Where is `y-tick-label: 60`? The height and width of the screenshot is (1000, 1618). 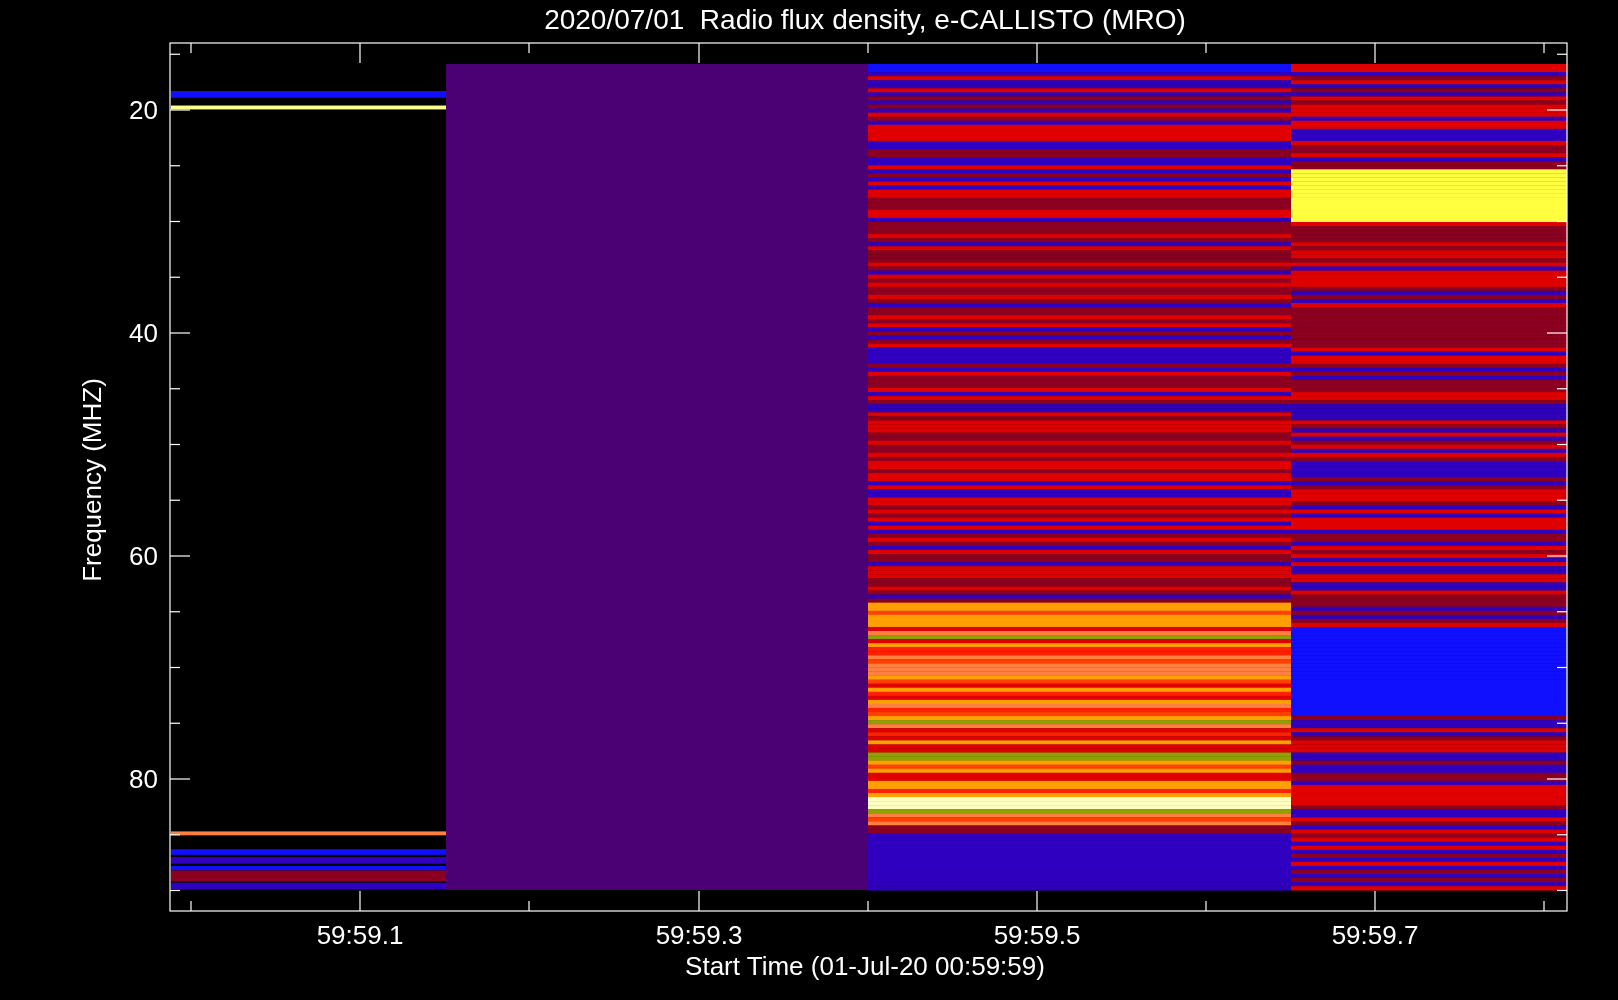
y-tick-label: 60 is located at coordinates (143, 556).